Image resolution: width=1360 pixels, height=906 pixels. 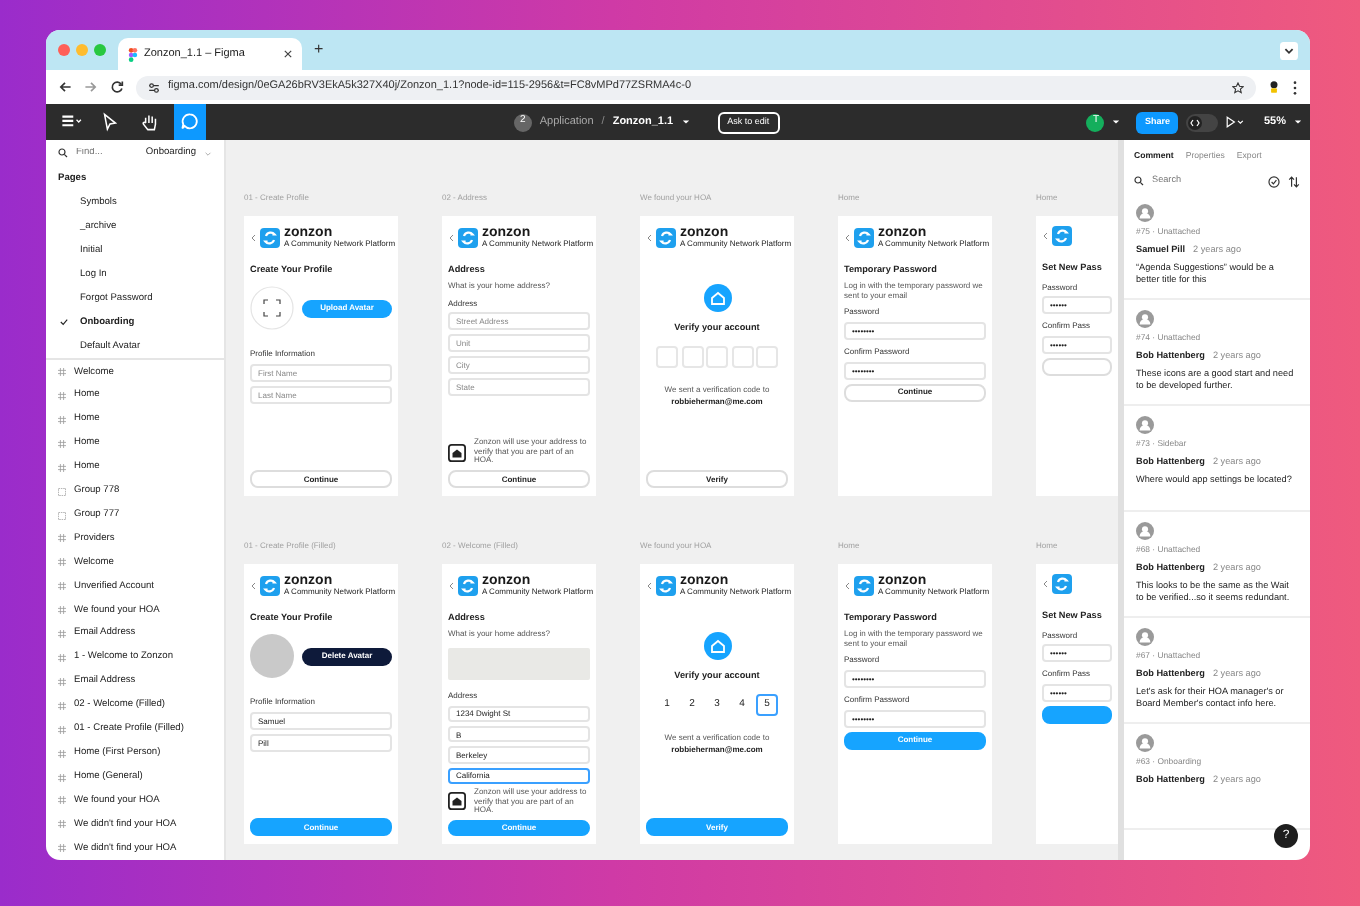 I want to click on star-icon, so click(x=1238, y=87).